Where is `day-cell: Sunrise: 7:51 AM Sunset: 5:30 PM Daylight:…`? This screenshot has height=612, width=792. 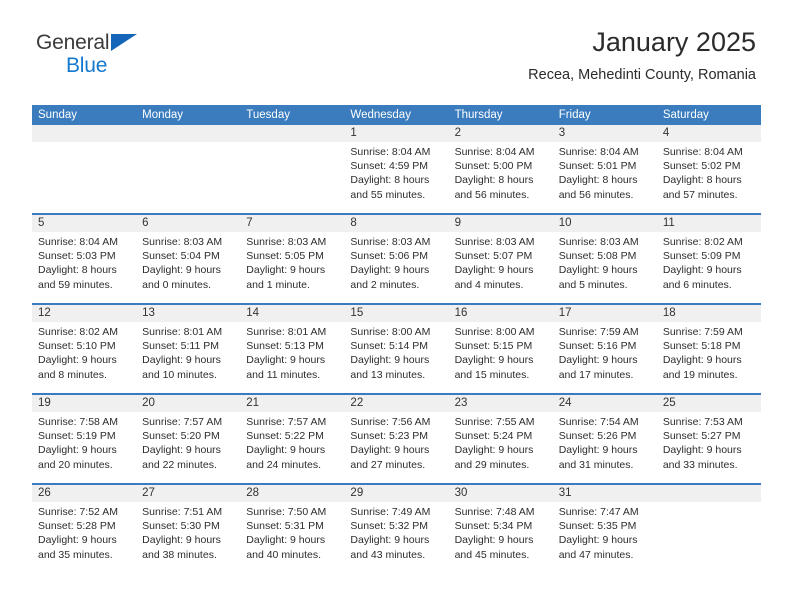
day-cell: Sunrise: 7:51 AM Sunset: 5:30 PM Daylight:… is located at coordinates (188, 537).